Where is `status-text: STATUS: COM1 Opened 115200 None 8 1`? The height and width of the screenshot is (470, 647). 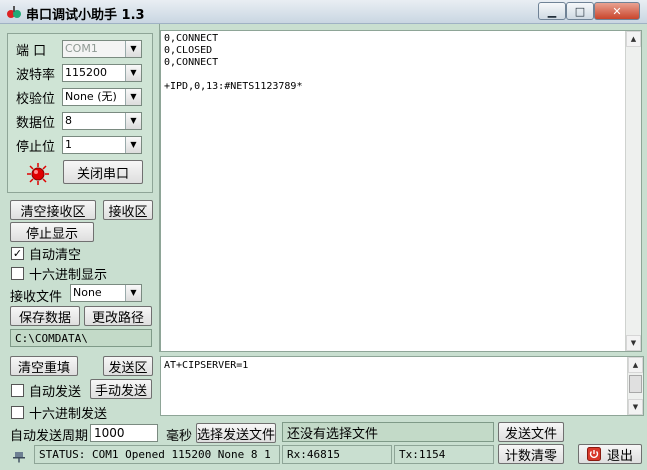
status-text: STATUS: COM1 Opened 115200 None 8 1 is located at coordinates (157, 454).